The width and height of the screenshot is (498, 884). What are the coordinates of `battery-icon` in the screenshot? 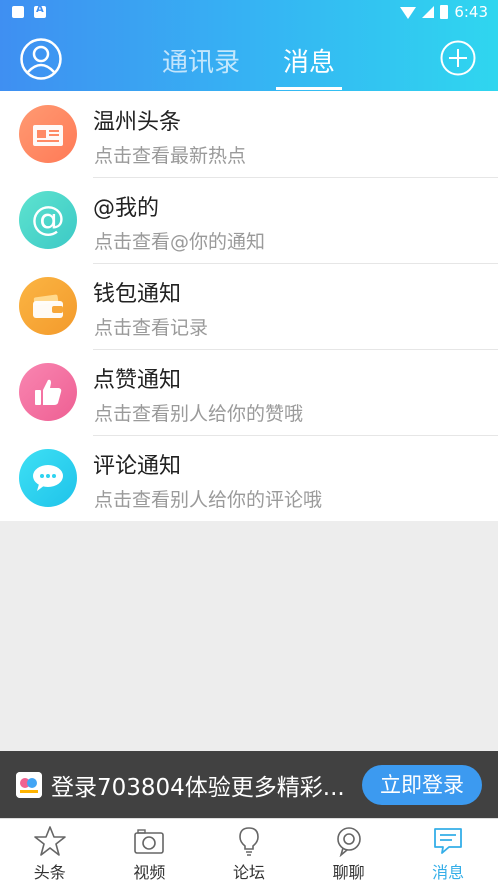 It's located at (444, 12).